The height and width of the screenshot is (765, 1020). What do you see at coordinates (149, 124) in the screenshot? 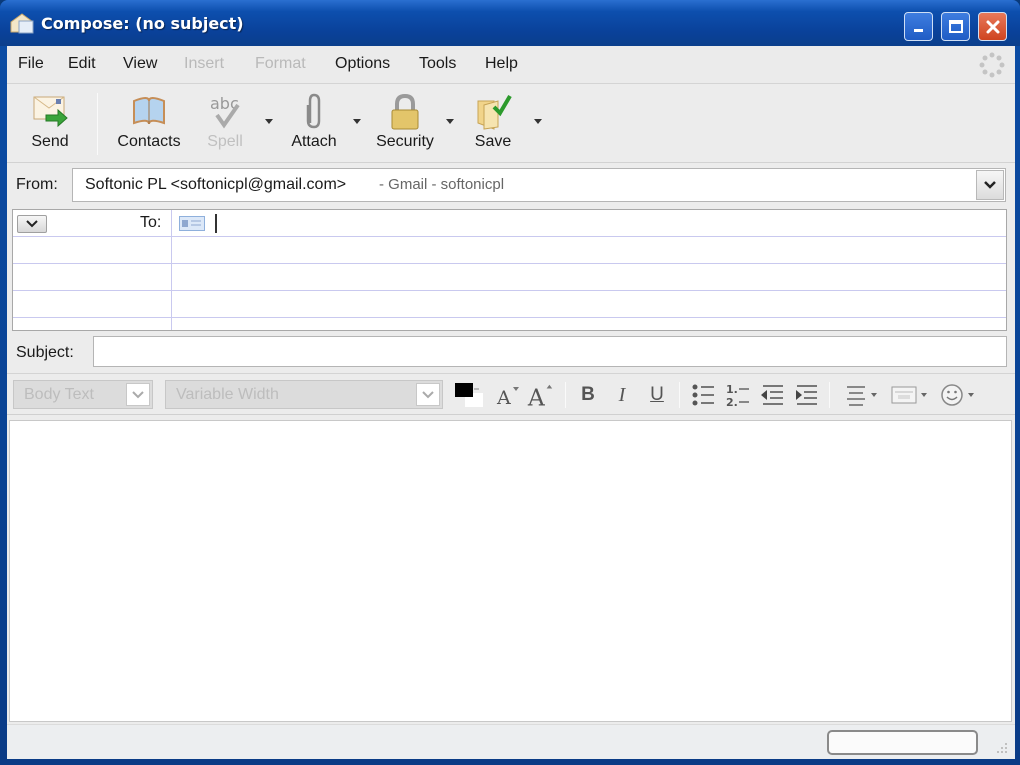
I see `contacts-button: Contacts` at bounding box center [149, 124].